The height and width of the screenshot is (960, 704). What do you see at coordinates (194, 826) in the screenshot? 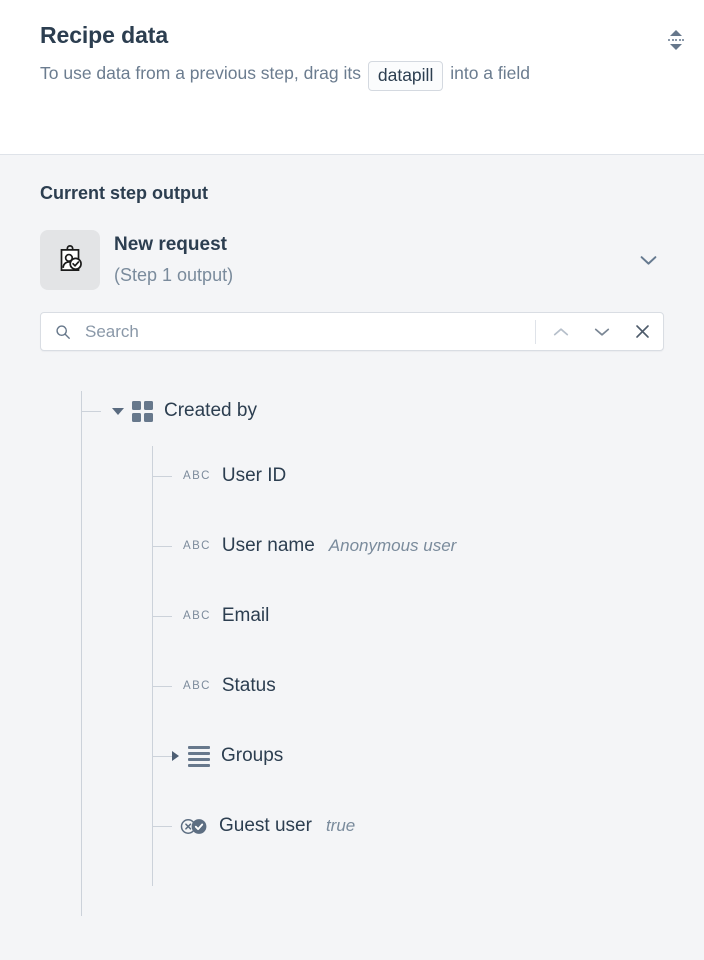
I see `boolean-icon` at bounding box center [194, 826].